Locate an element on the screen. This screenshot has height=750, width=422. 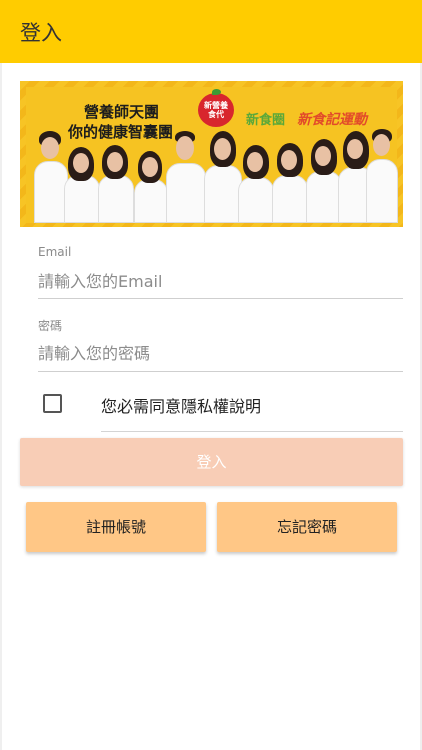
apple-leaf-icon is located at coordinates (216, 92).